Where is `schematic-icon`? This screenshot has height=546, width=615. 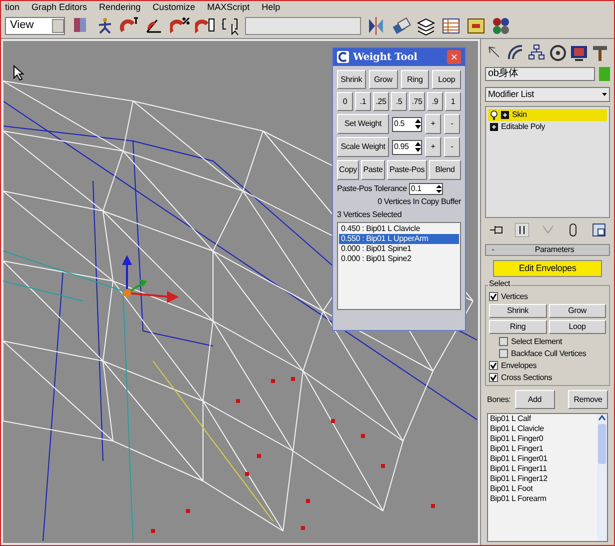 schematic-icon is located at coordinates (476, 26).